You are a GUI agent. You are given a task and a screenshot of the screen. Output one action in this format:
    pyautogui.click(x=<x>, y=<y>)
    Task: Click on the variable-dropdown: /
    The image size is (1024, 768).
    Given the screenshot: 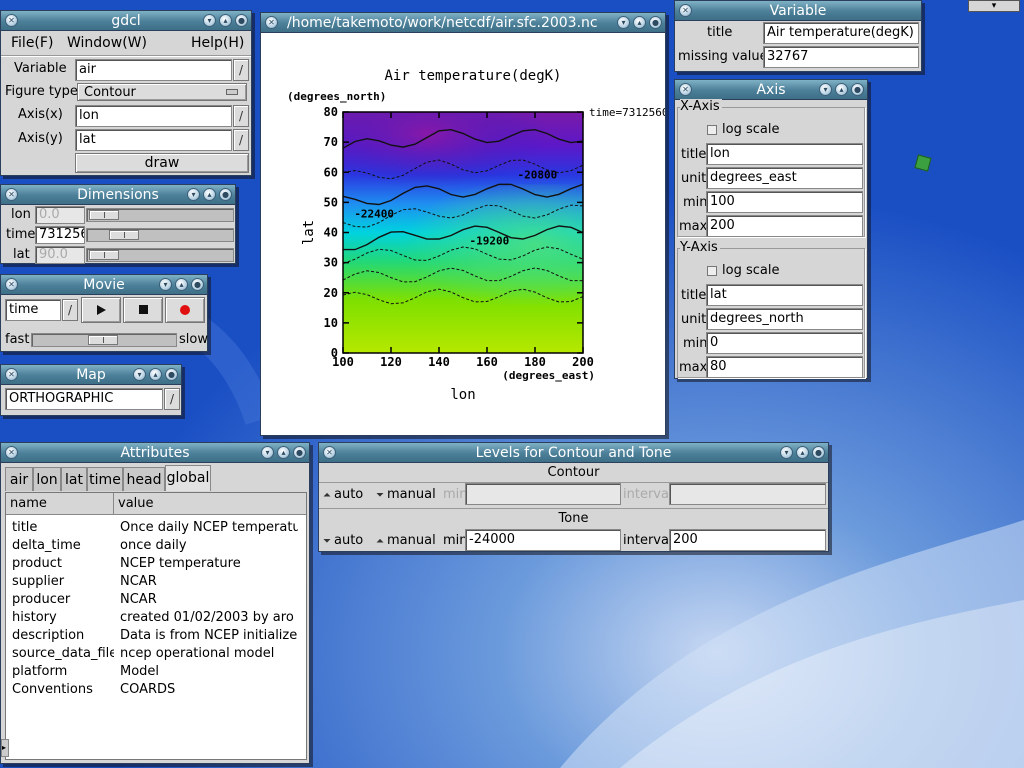 What is the action you would take?
    pyautogui.click(x=241, y=70)
    